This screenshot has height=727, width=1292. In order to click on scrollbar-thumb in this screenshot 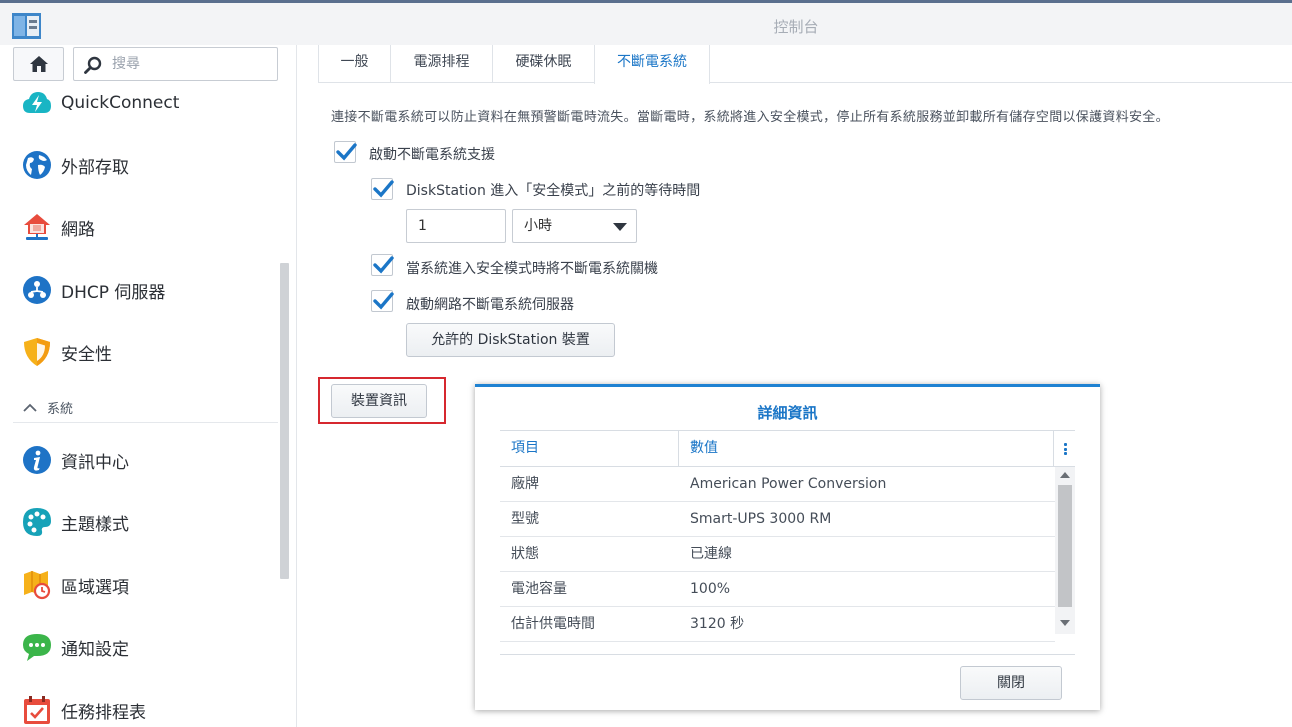, I will do `click(1065, 546)`.